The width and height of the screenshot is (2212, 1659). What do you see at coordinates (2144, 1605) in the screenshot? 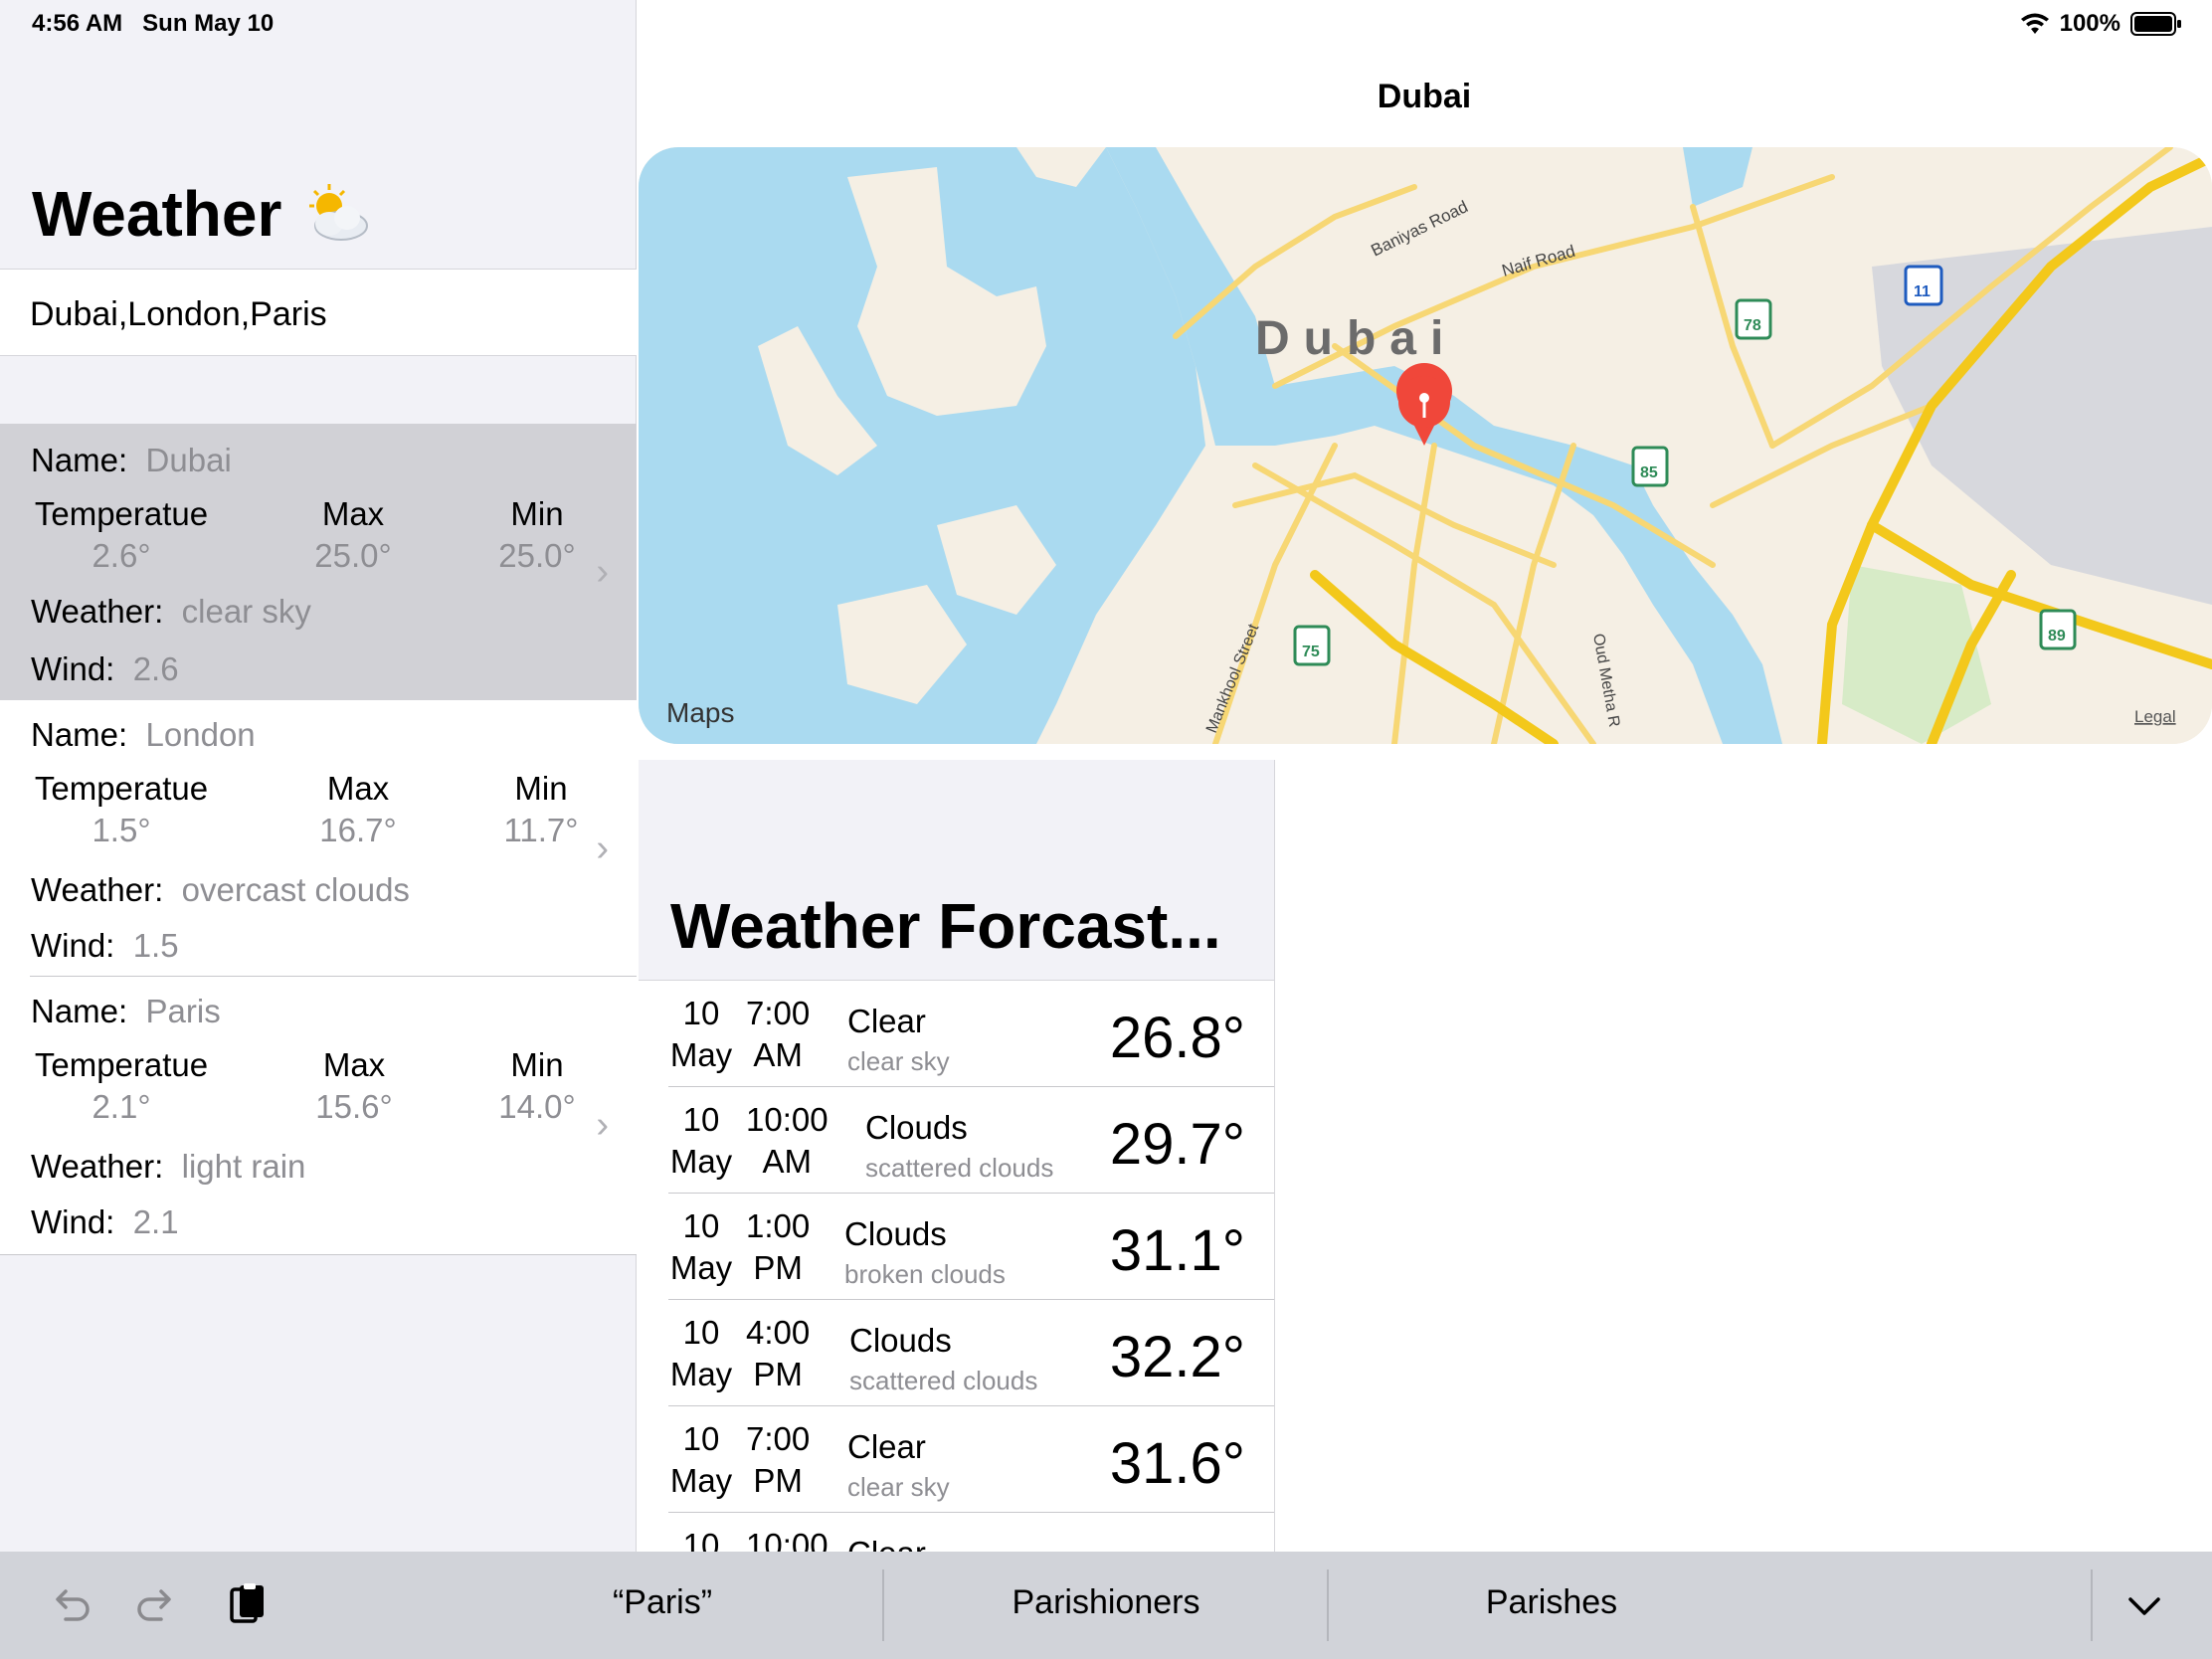
I see `chevron-down-icon` at bounding box center [2144, 1605].